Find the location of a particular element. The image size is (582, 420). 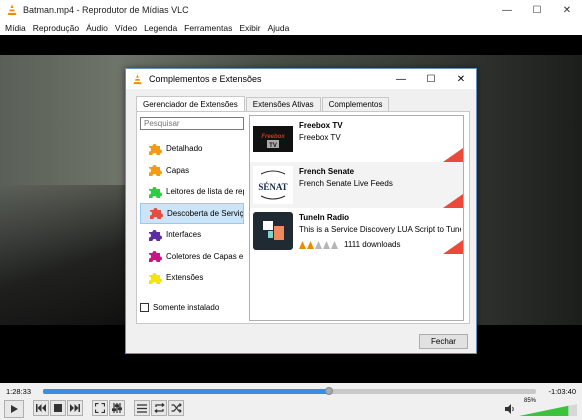

equalizer-icon is located at coordinates (117, 408).